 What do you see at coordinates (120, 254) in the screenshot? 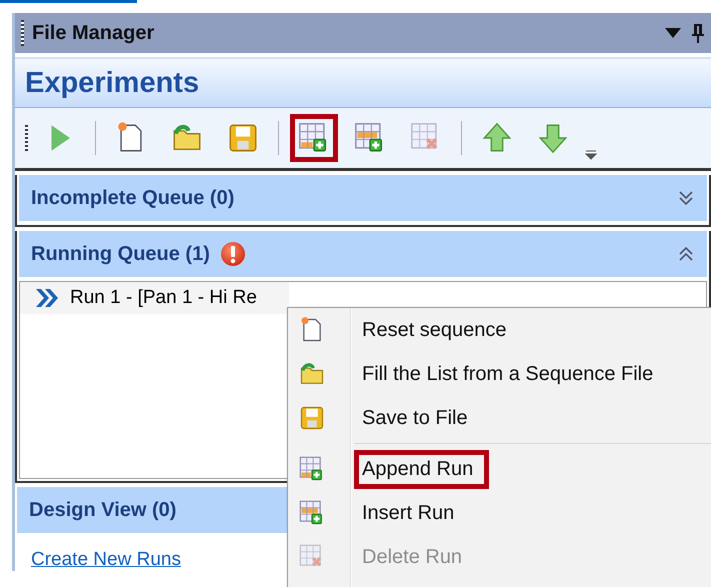
I see `section-title: Running Queue (1)` at bounding box center [120, 254].